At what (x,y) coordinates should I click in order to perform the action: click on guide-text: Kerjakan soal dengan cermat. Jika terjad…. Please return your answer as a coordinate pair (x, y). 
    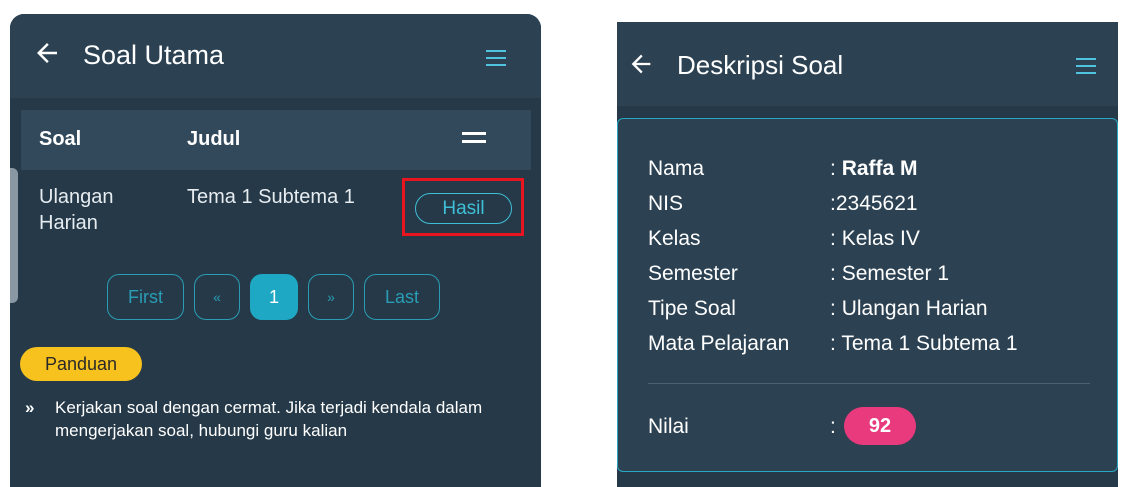
    Looking at the image, I should click on (269, 419).